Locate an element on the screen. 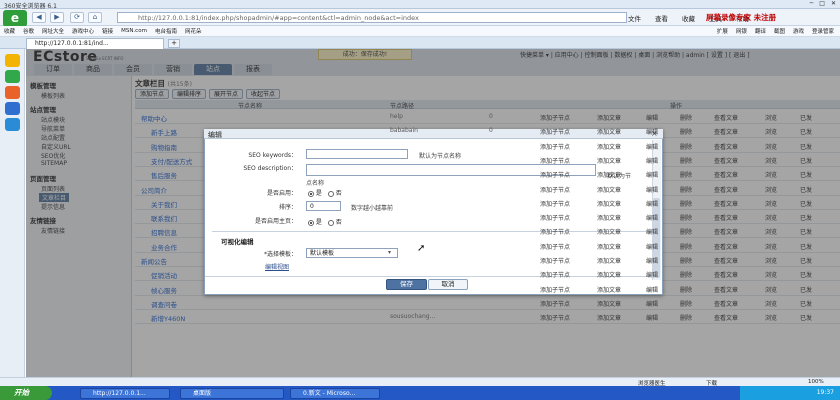 The image size is (840, 400). node-name-link: 售后服务 is located at coordinates (164, 175).